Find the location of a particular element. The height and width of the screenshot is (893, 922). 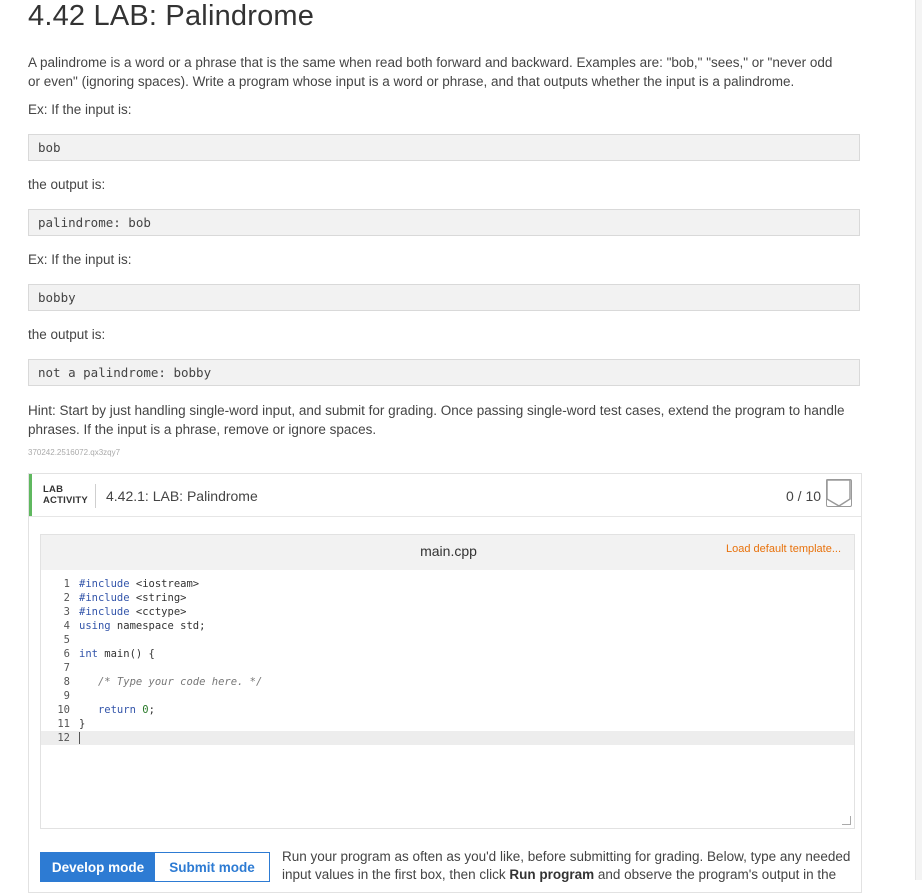

code-text: #include <string> is located at coordinates (133, 598).